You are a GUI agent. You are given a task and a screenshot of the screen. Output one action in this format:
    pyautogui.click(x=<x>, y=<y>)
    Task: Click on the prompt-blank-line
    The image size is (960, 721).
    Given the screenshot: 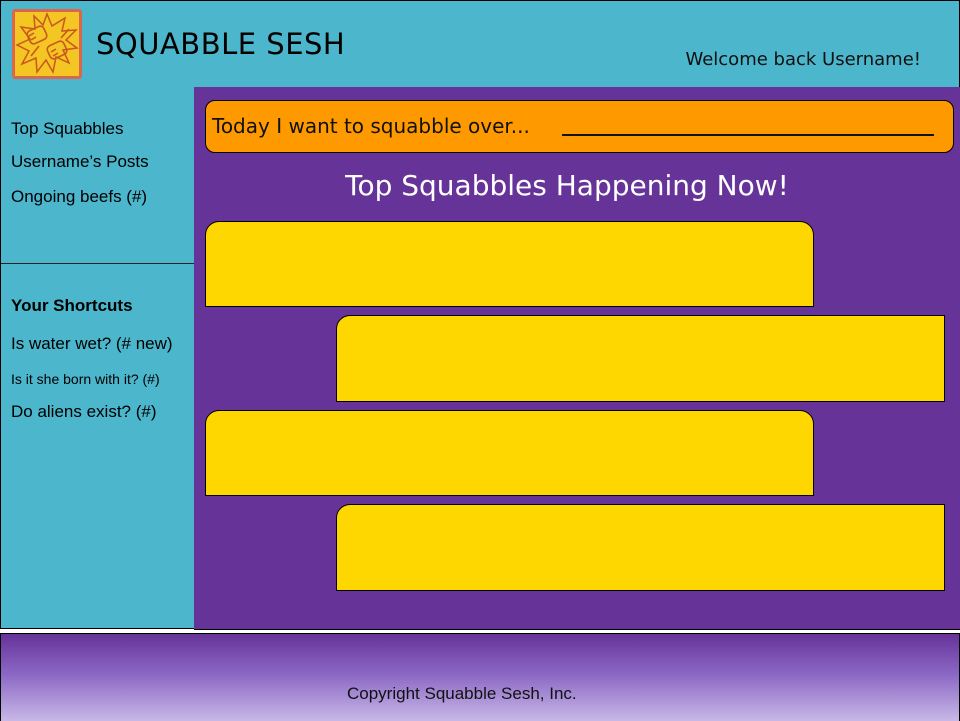 What is the action you would take?
    pyautogui.click(x=748, y=135)
    